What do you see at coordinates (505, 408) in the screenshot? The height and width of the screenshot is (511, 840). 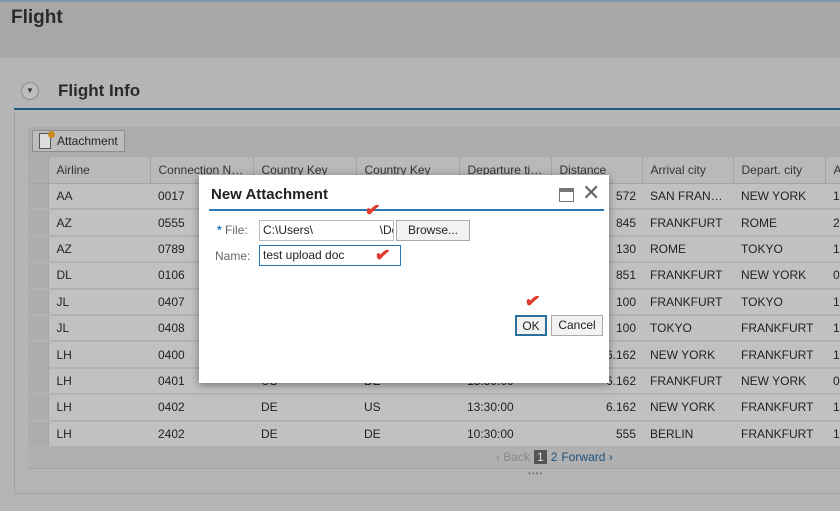 I see `table-cell: 13:30:00` at bounding box center [505, 408].